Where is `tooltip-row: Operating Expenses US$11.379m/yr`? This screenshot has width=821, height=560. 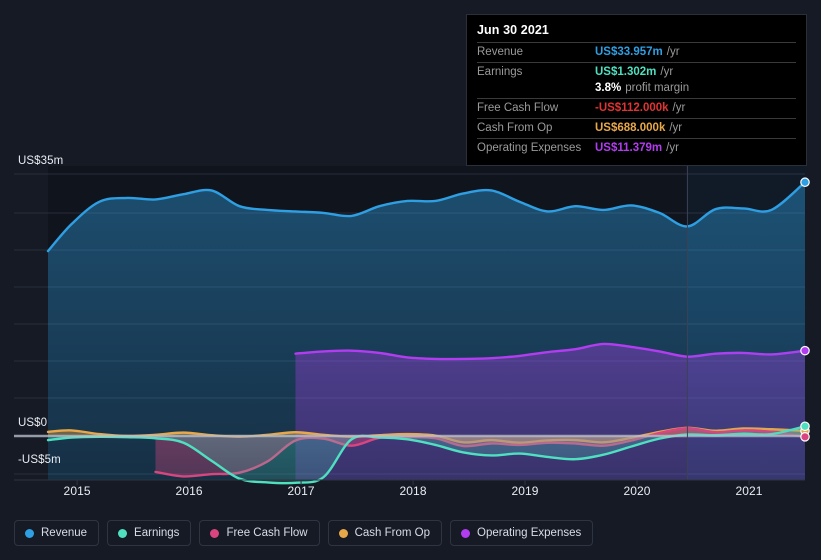 tooltip-row: Operating Expenses US$11.379m/yr is located at coordinates (636, 148).